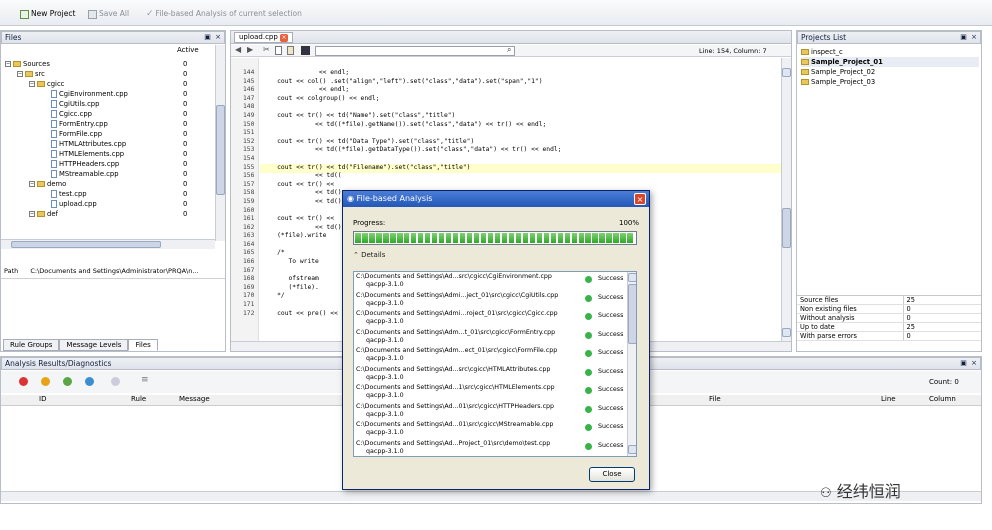 The image size is (992, 530). I want to click on tree-file-item: CgiUtils.cpp 0, so click(110, 104).